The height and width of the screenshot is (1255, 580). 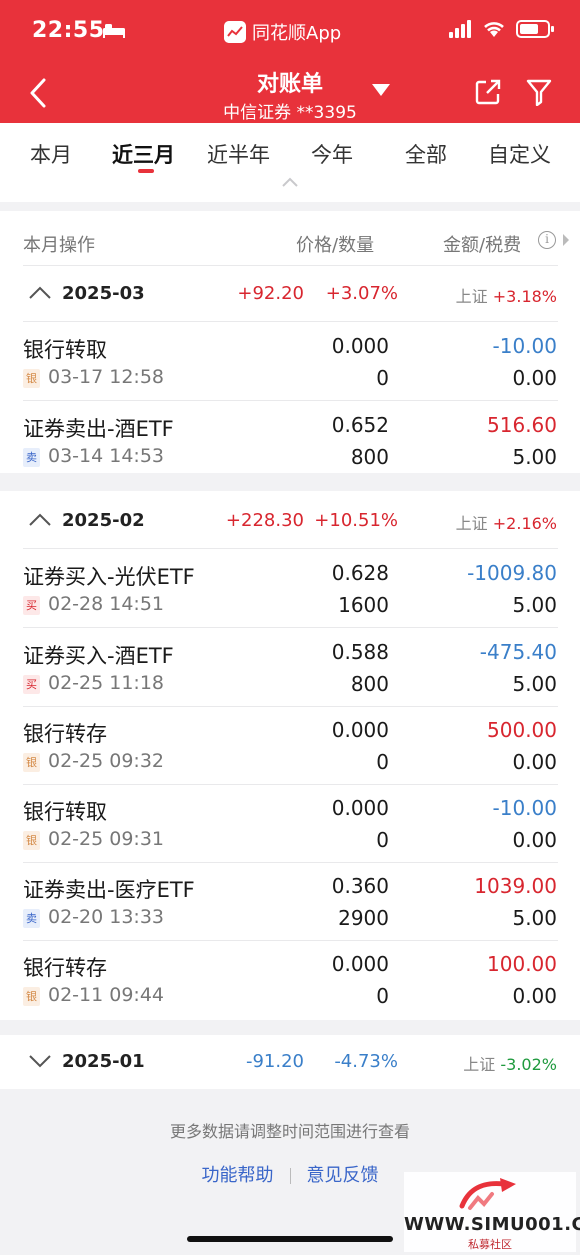 What do you see at coordinates (343, 1175) in the screenshot?
I see `feedback-link: 意见反馈` at bounding box center [343, 1175].